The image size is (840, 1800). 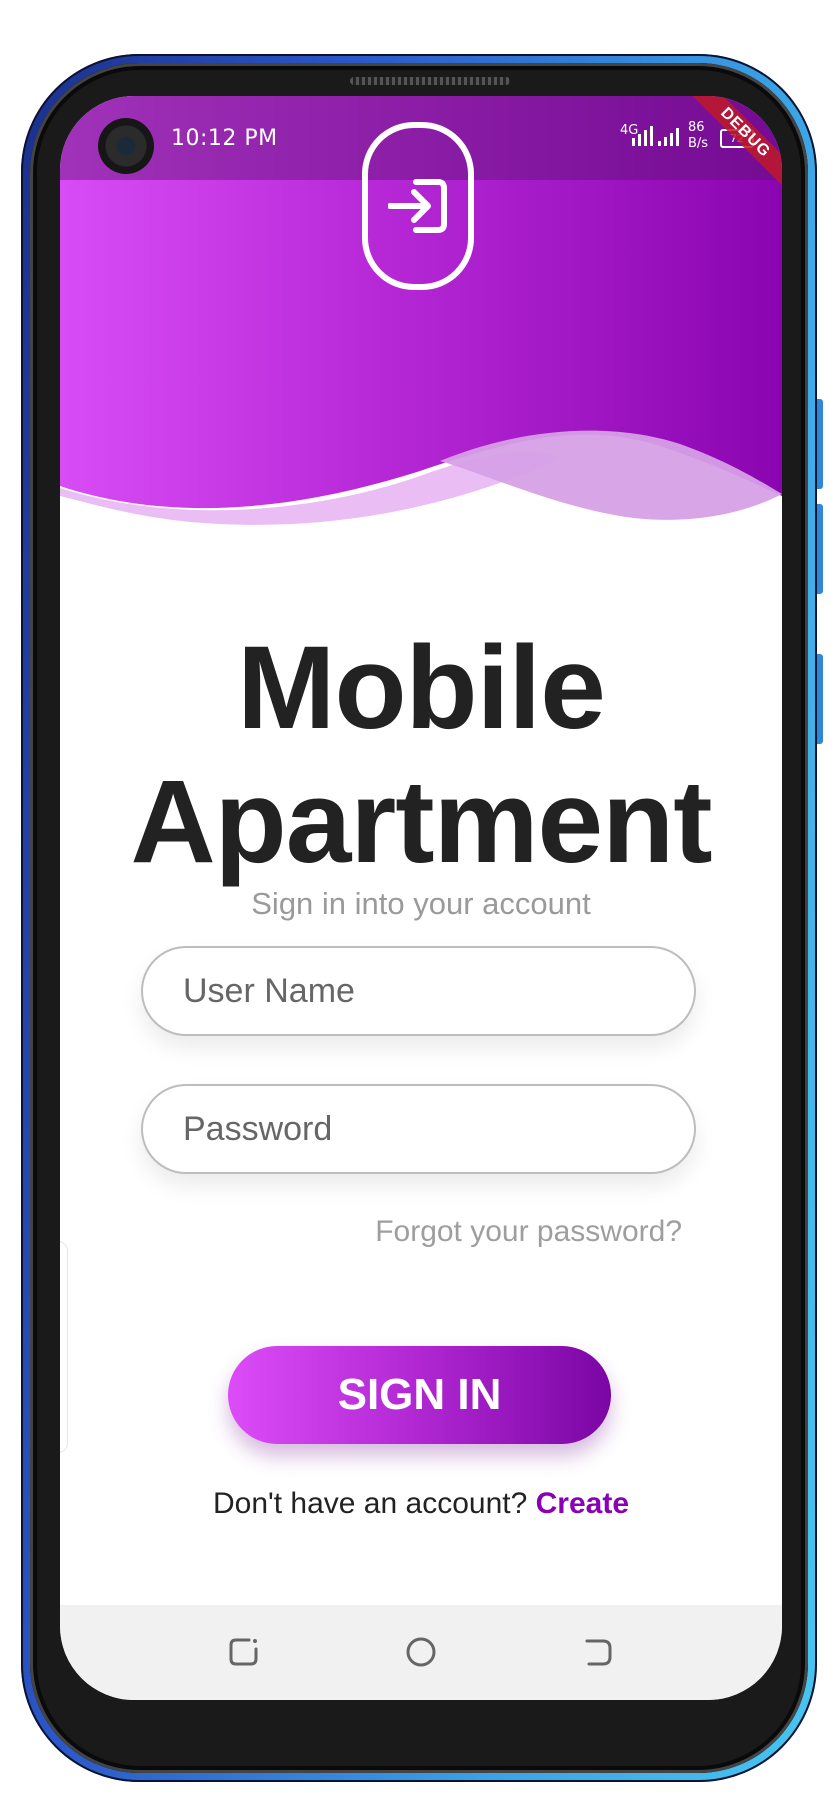 I want to click on edge-panel-handle, so click(x=64, y=1347).